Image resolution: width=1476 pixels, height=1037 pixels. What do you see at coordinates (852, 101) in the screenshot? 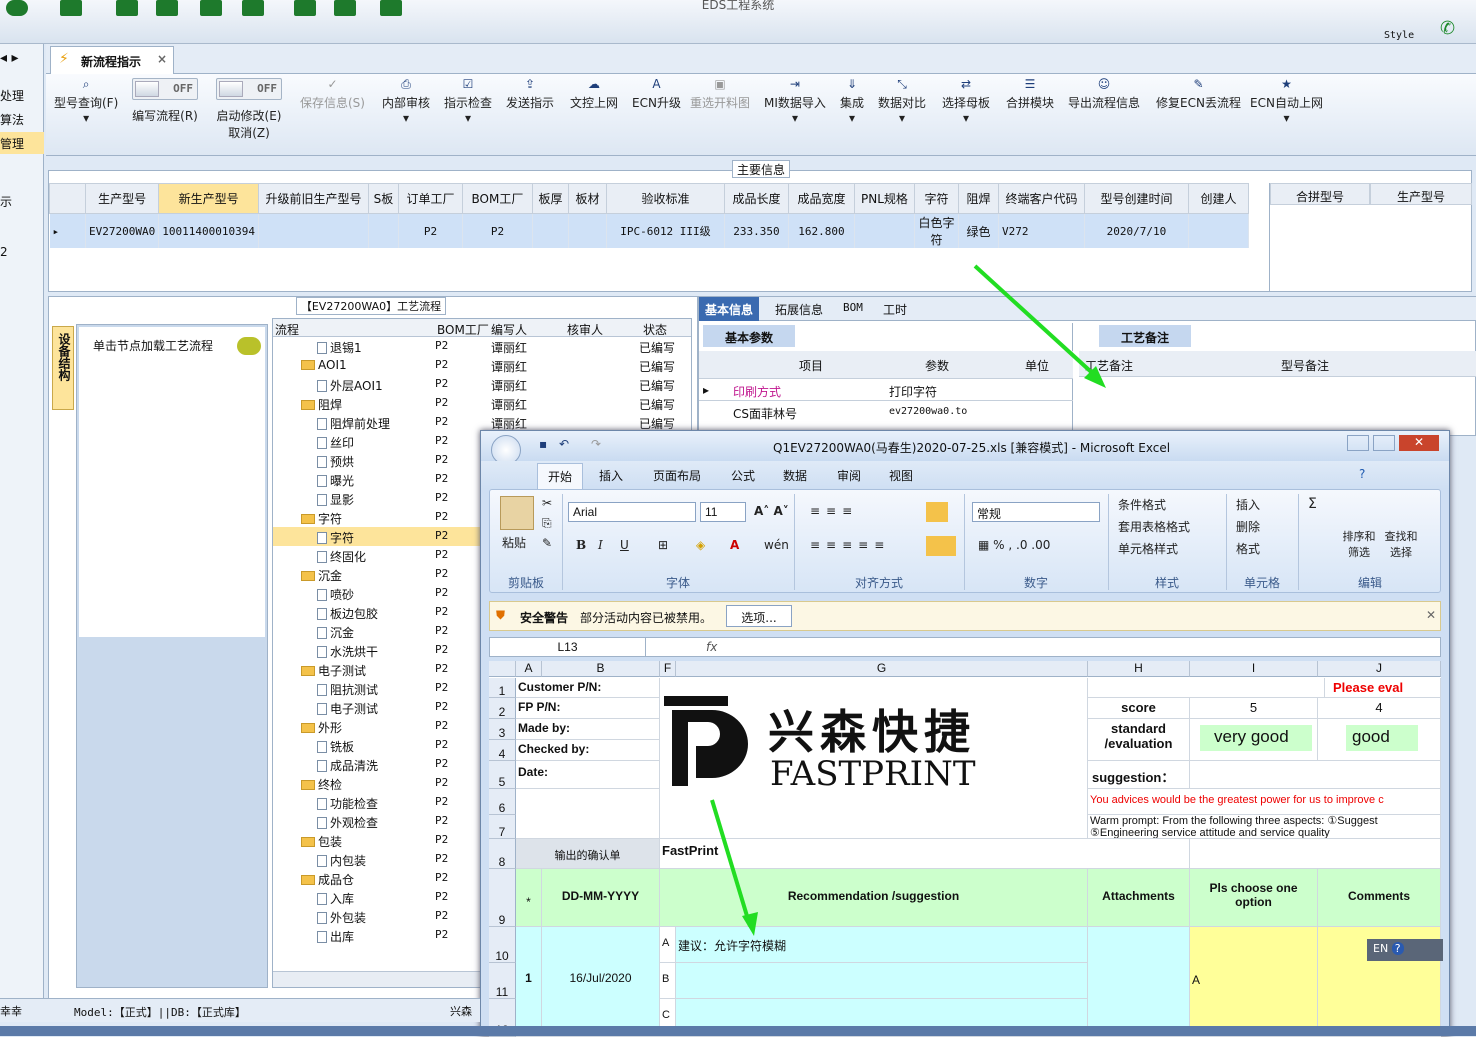
I see `integrate-button: ⇓ 集成 ▾` at bounding box center [852, 101].